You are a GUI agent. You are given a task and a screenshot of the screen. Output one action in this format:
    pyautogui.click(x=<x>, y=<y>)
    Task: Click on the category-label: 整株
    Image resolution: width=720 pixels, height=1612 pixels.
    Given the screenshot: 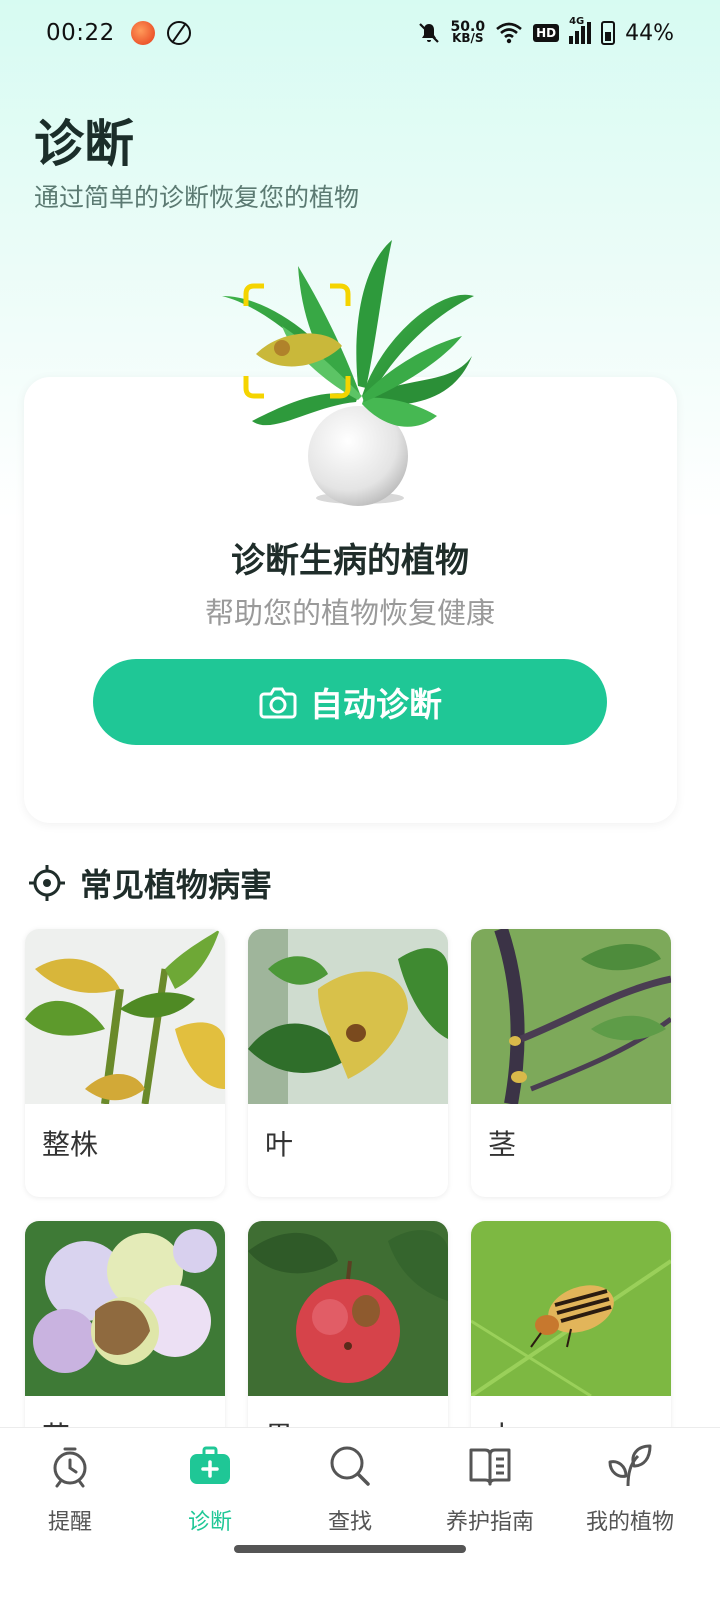 What is the action you would take?
    pyautogui.click(x=70, y=1144)
    